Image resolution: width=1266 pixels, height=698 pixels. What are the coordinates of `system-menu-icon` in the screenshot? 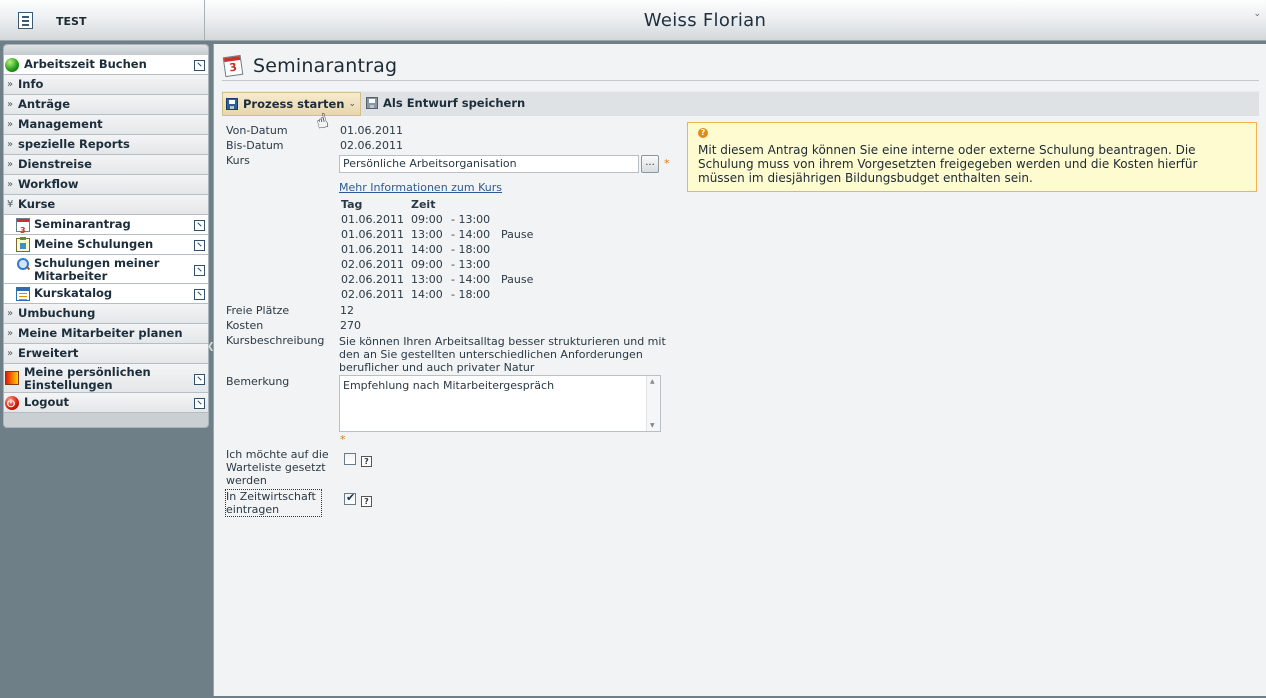 It's located at (25, 20).